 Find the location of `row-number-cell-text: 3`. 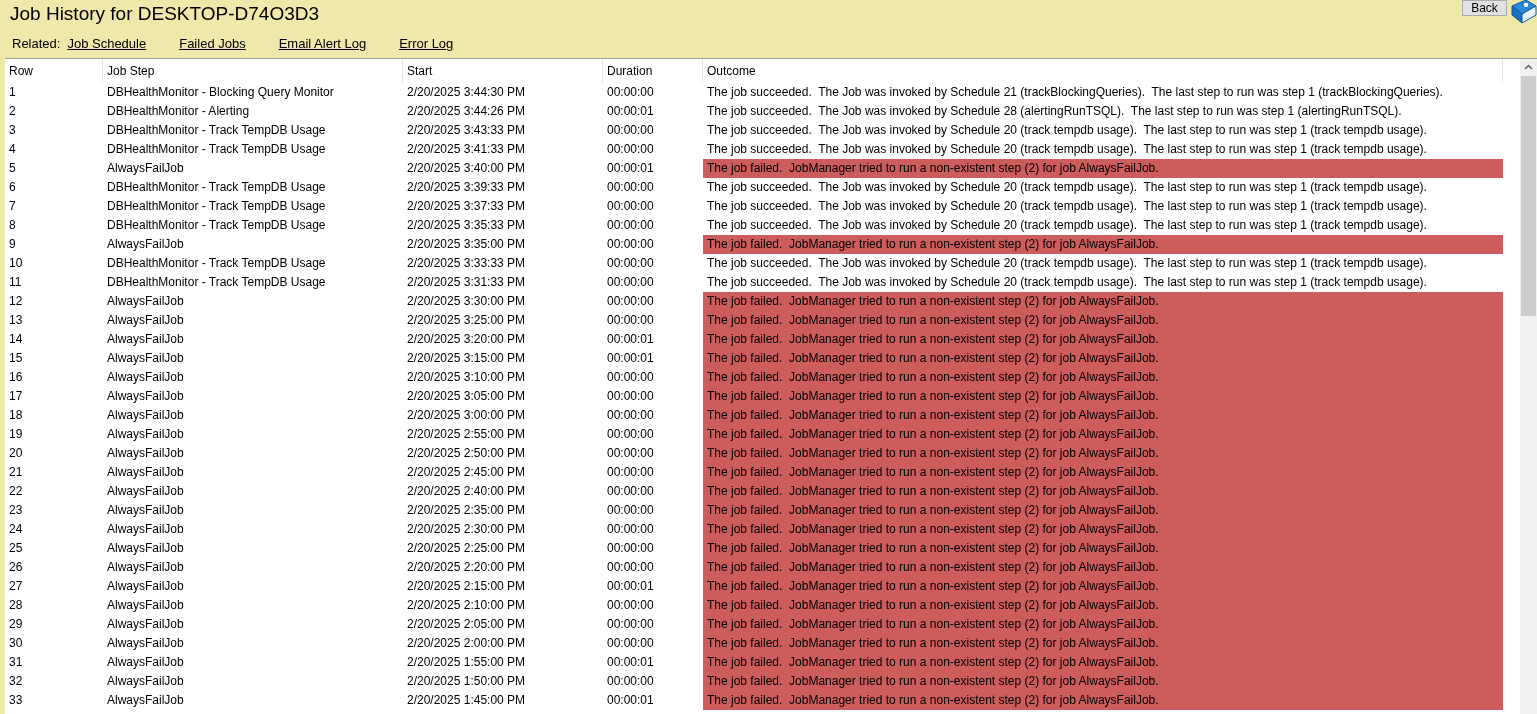

row-number-cell-text: 3 is located at coordinates (12, 130).